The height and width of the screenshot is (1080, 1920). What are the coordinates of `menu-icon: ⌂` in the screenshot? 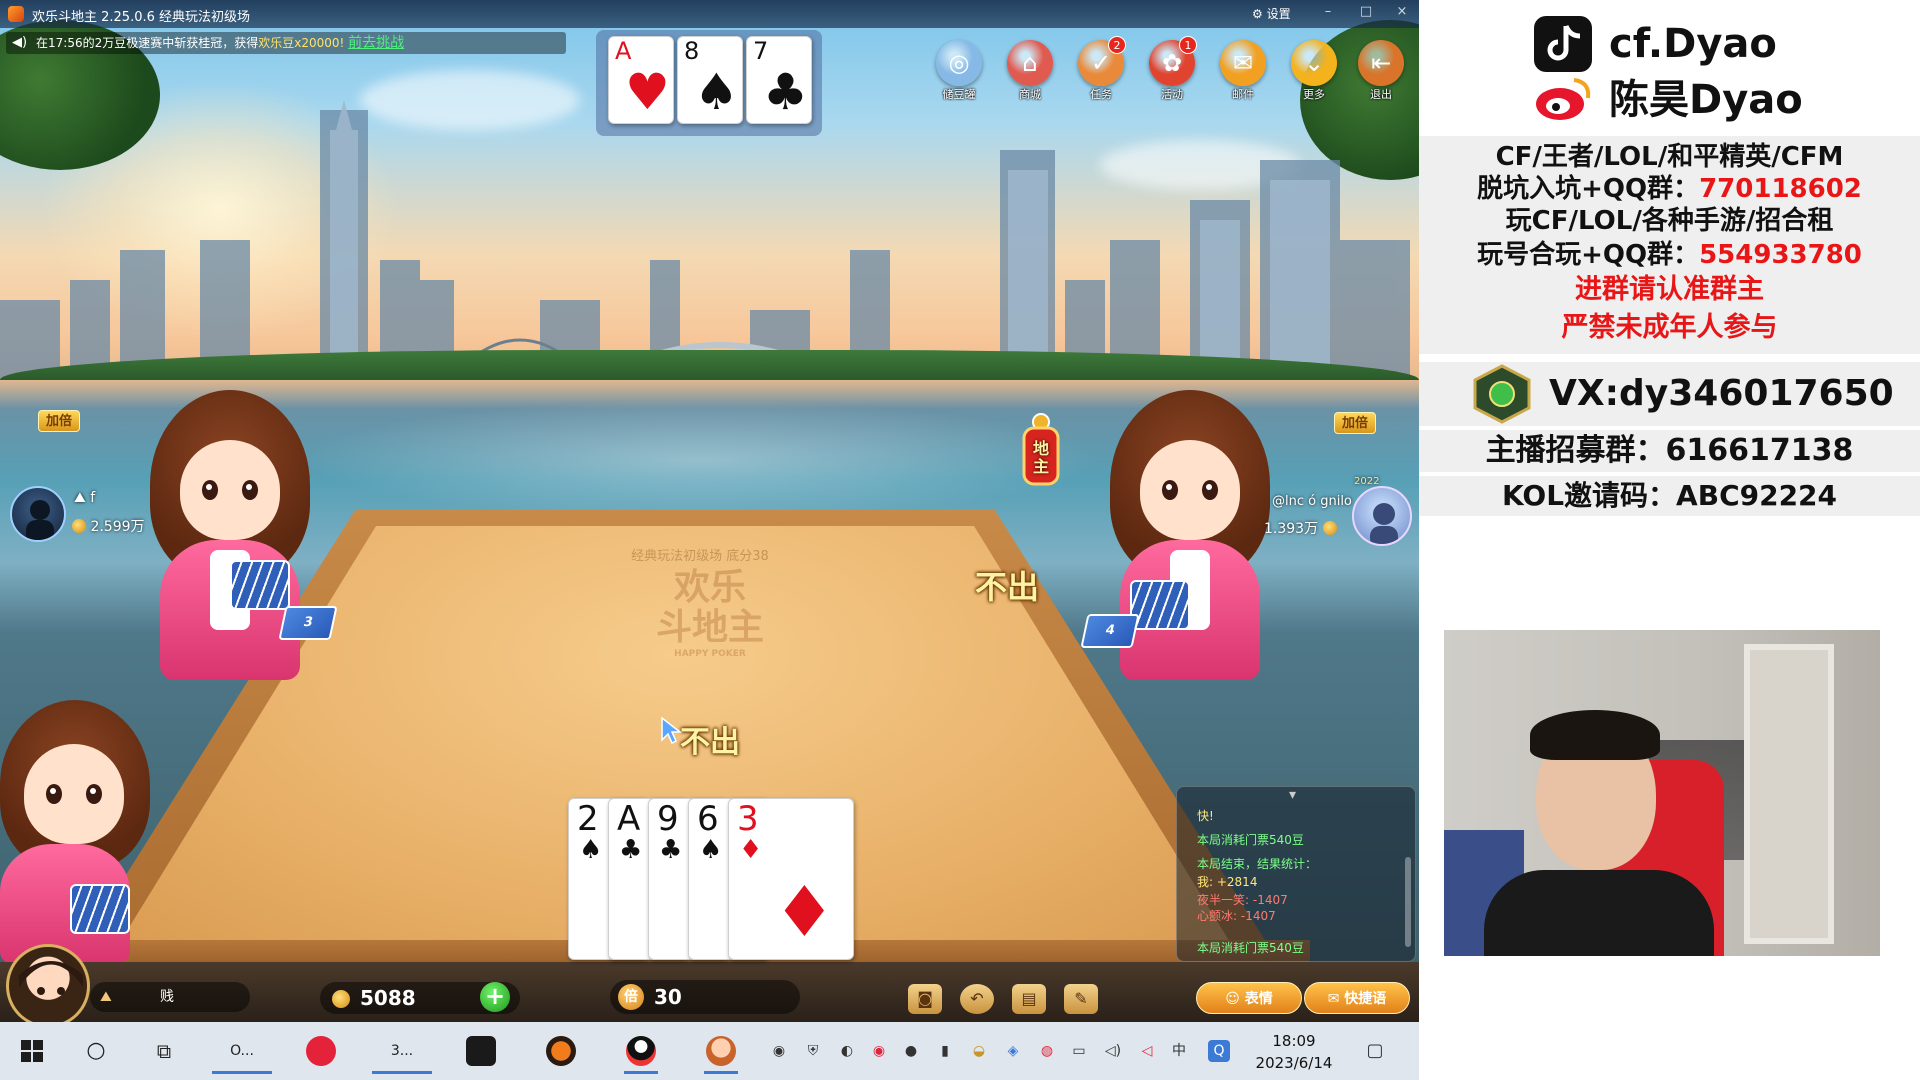 It's located at (1030, 63).